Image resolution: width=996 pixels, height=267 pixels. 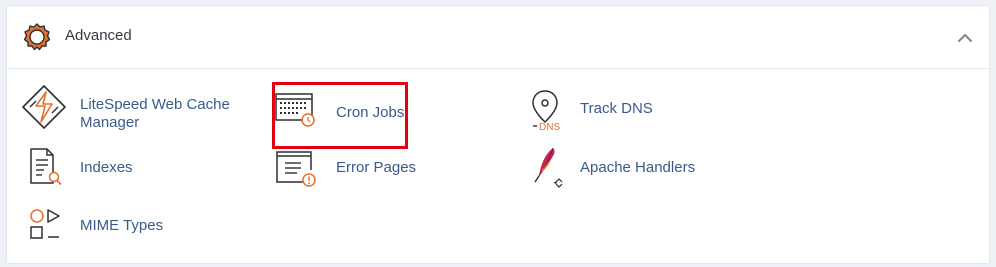 I want to click on section-title: Advanced, so click(x=98, y=35).